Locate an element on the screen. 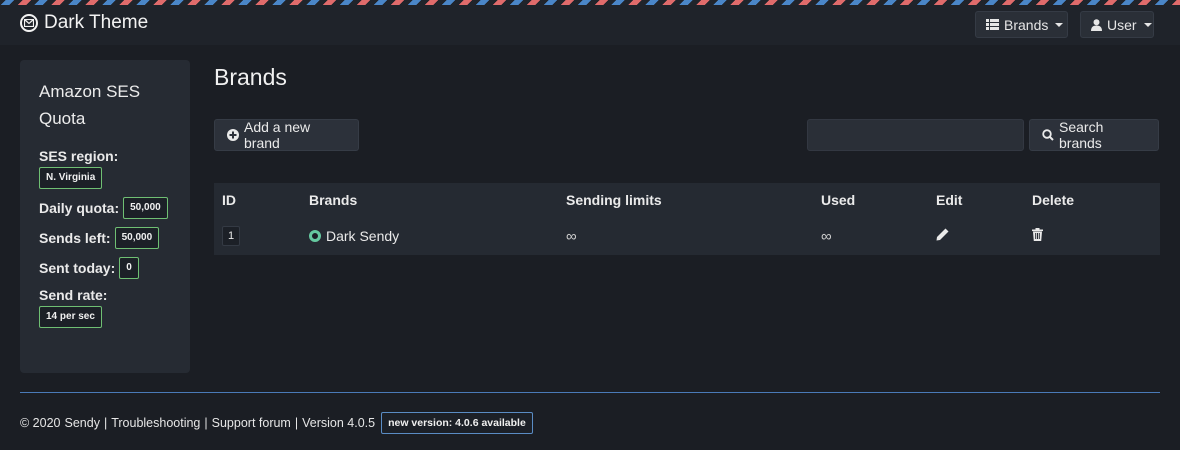 This screenshot has width=1180, height=450. daily-quota-badge: 50,000 is located at coordinates (145, 208).